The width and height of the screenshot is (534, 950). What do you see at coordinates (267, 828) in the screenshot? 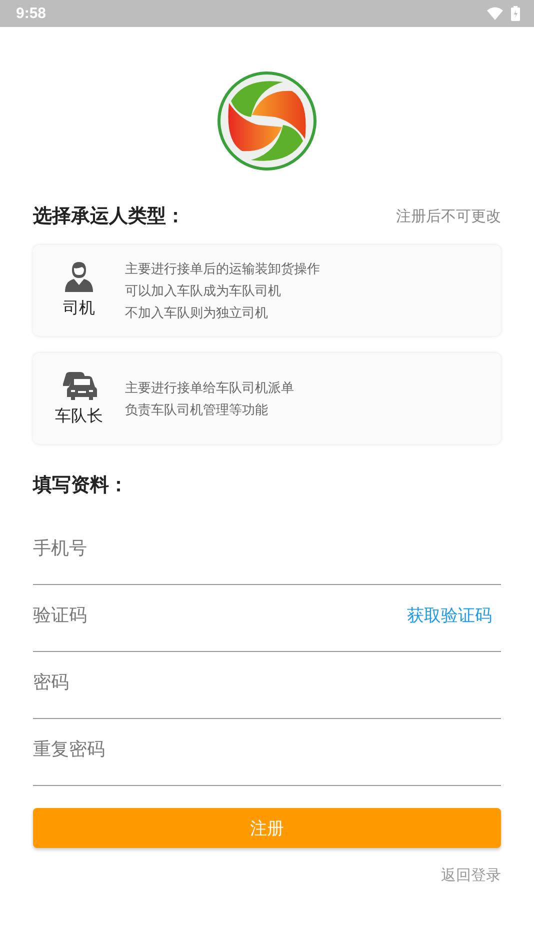
I see `register-button: 注册` at bounding box center [267, 828].